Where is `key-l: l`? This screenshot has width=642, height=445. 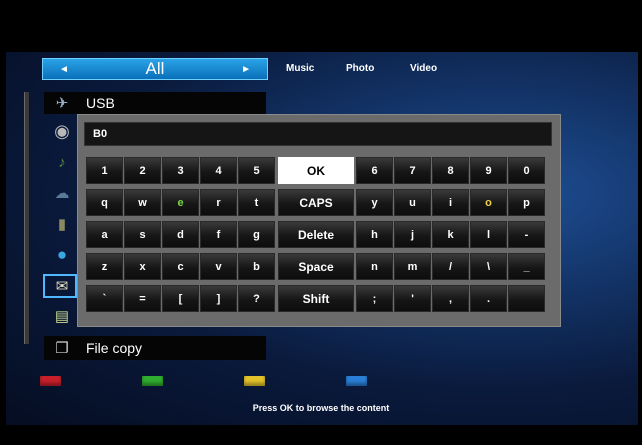 key-l: l is located at coordinates (488, 234).